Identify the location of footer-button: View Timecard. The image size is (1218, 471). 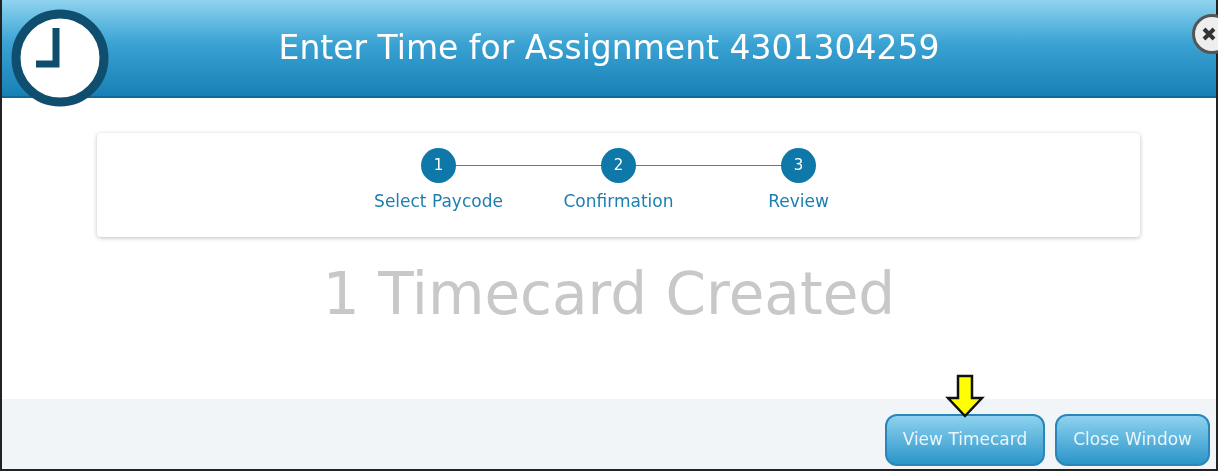
(965, 440).